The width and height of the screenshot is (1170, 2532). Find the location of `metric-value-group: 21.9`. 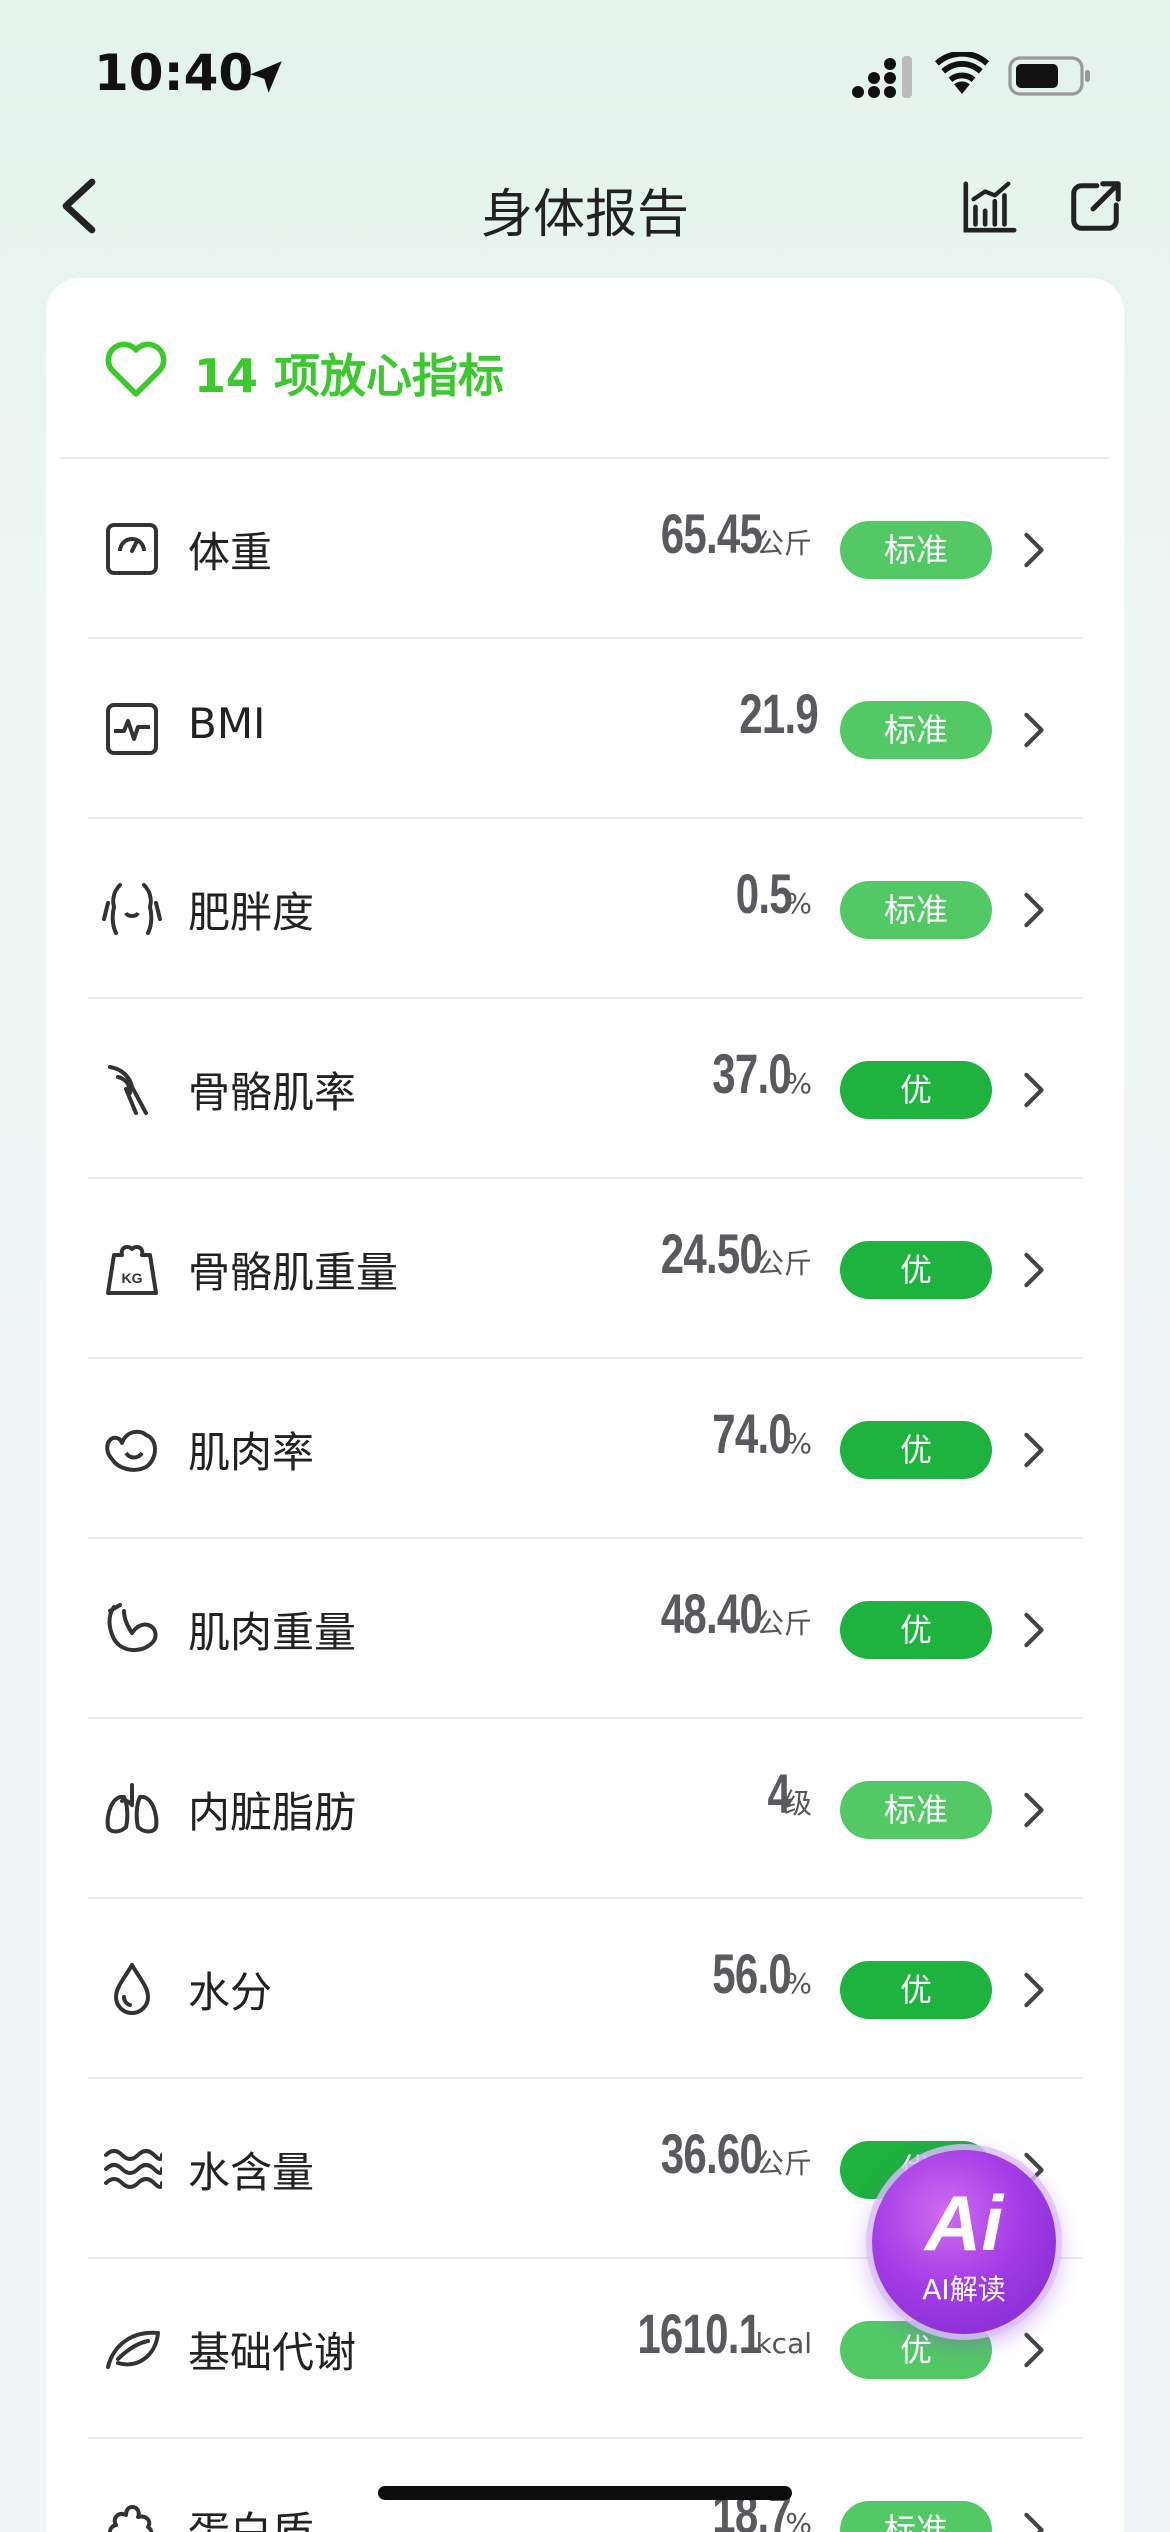

metric-value-group: 21.9 is located at coordinates (766, 713).